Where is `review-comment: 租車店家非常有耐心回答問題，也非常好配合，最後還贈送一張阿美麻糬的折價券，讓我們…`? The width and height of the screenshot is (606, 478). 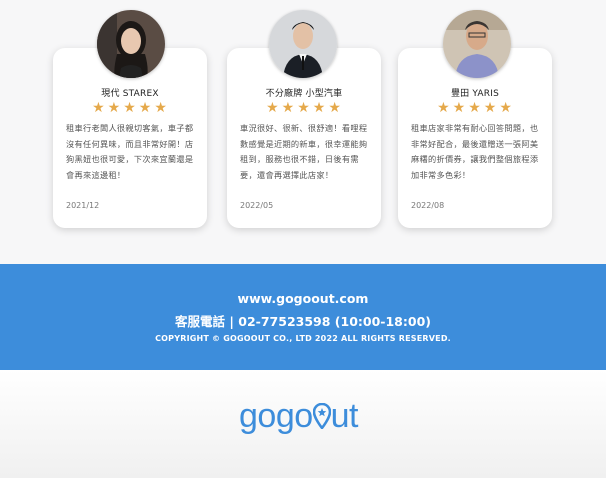 review-comment: 租車店家非常有耐心回答問題，也非常好配合，最後還贈送一張阿美麻糬的折價券，讓我們… is located at coordinates (475, 151).